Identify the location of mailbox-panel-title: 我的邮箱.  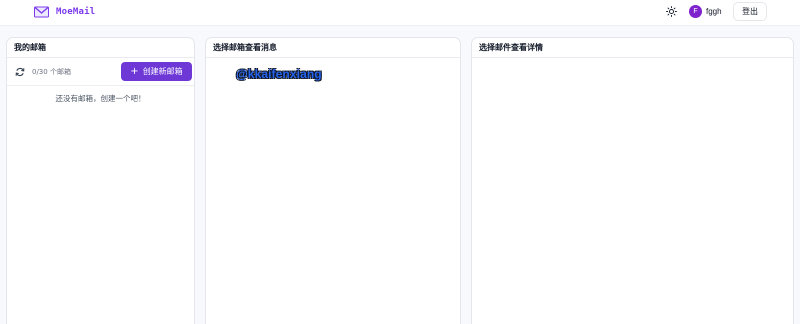
(100, 48).